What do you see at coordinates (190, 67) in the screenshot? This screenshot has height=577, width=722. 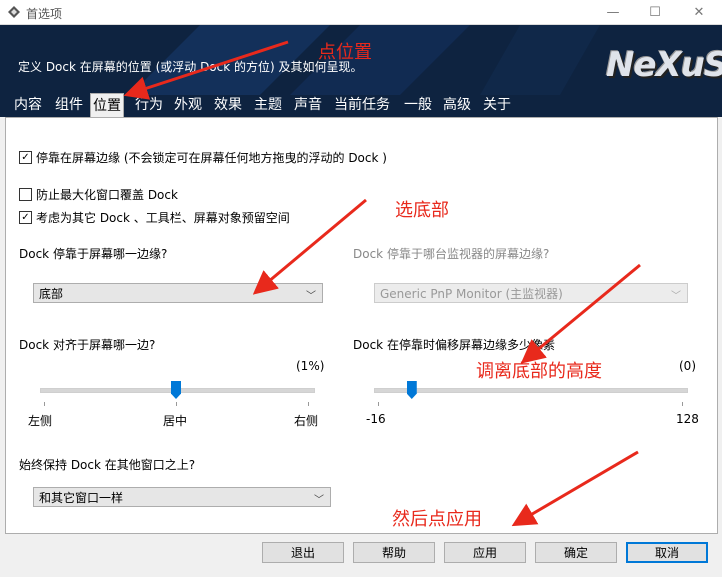 I see `banner-description: 定义 Dock 在屏幕的位置 (或浮动 Dock 的方位) 及其如何呈现。` at bounding box center [190, 67].